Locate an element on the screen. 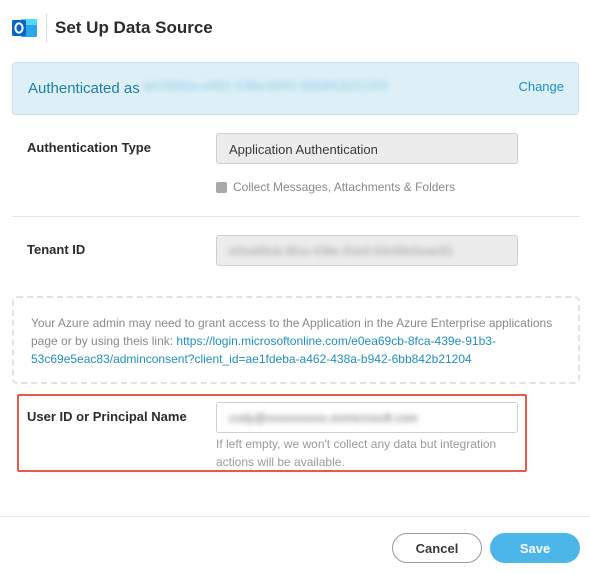 The height and width of the screenshot is (574, 590). collect-messages-label: Collect Messages, Attachments & Folders is located at coordinates (344, 187).